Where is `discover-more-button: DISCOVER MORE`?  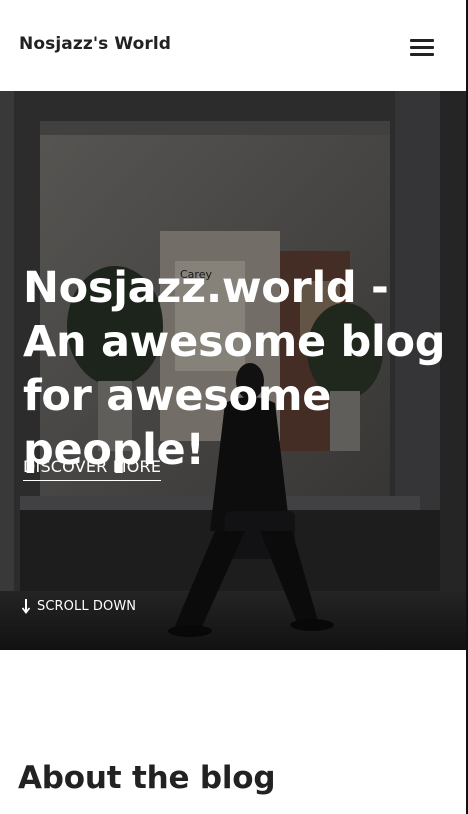 discover-more-button: DISCOVER MORE is located at coordinates (92, 469).